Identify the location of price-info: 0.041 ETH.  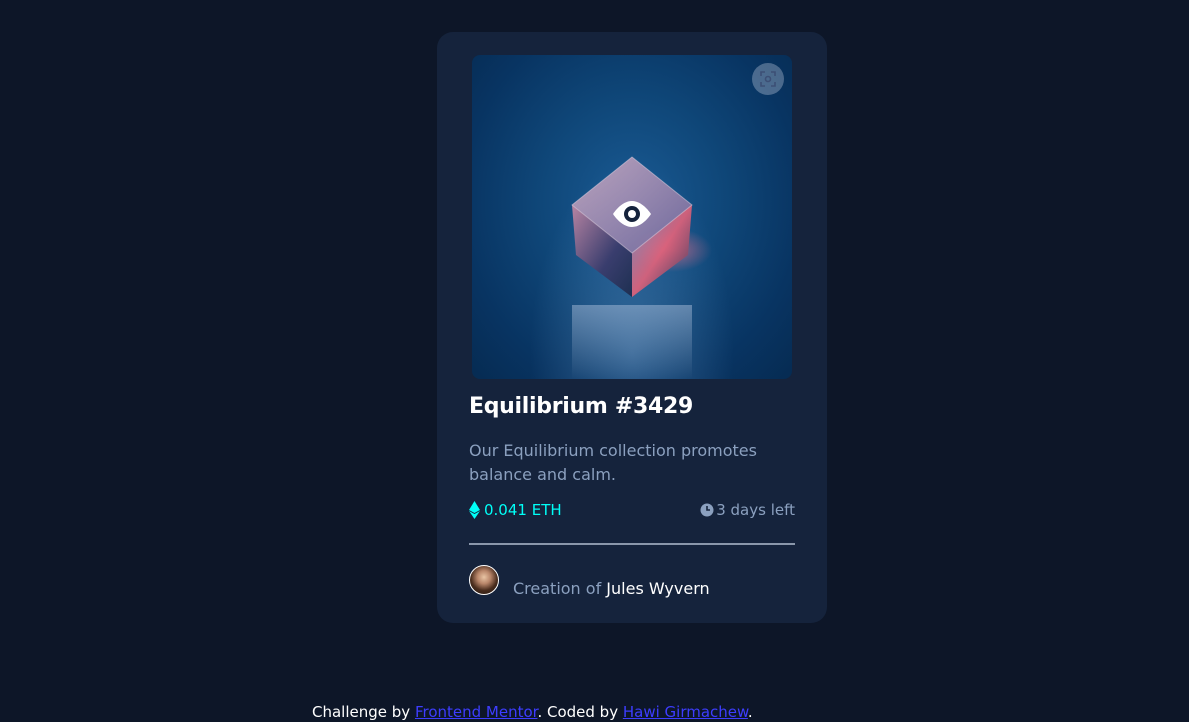
(515, 510).